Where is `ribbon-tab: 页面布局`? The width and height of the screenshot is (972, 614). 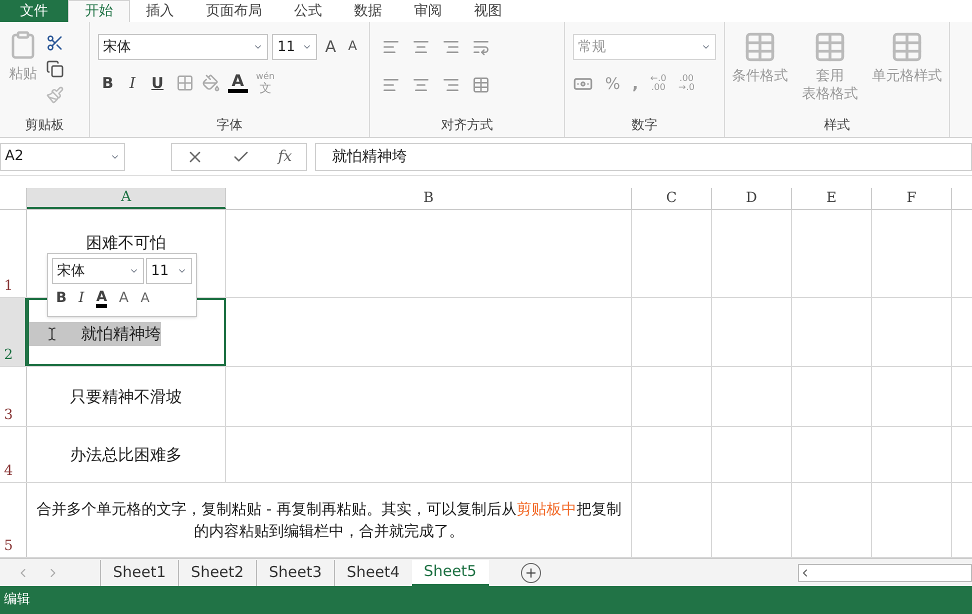 ribbon-tab: 页面布局 is located at coordinates (234, 11).